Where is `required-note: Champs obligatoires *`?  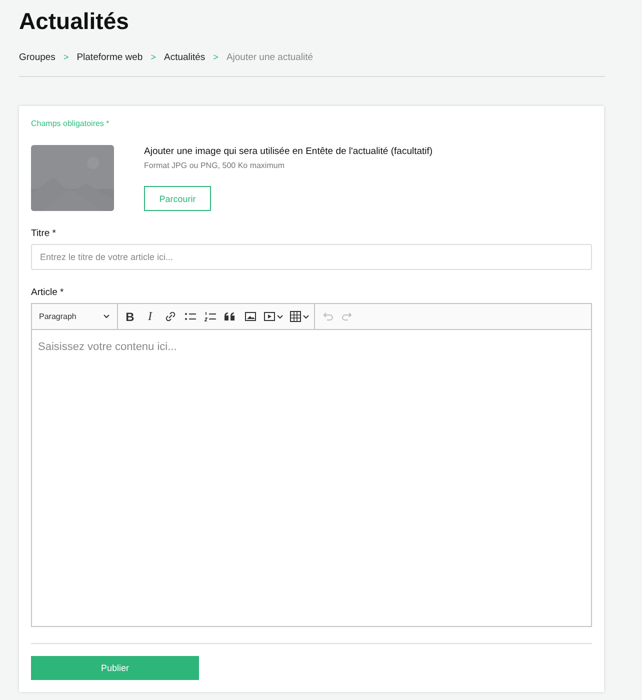
required-note: Champs obligatoires * is located at coordinates (70, 123).